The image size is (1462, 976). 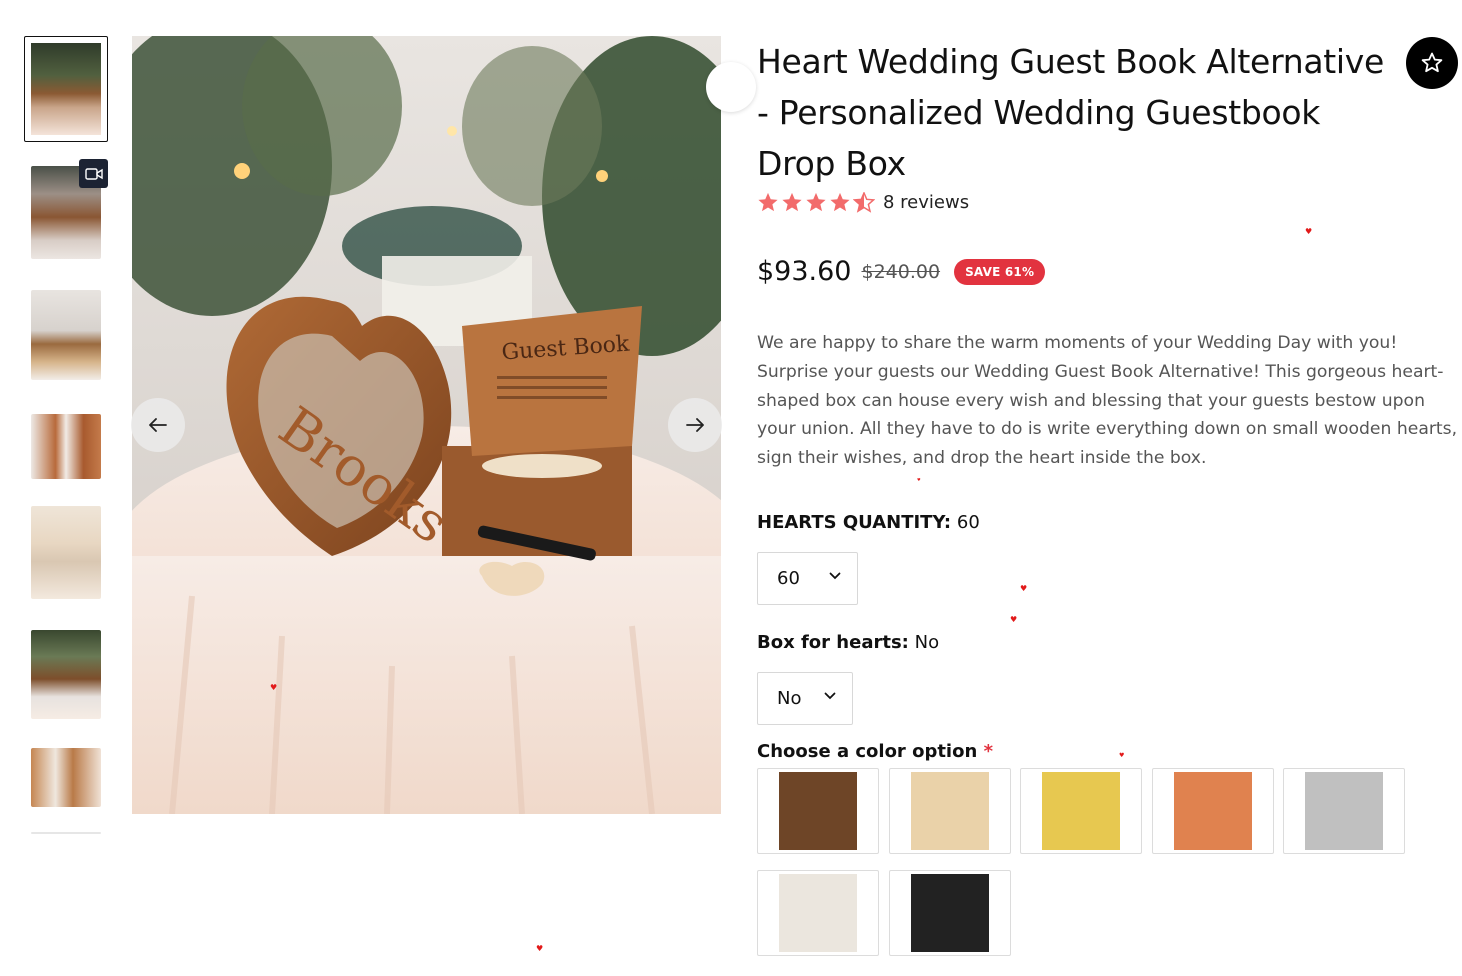 I want to click on rating-stars, so click(x=816, y=202).